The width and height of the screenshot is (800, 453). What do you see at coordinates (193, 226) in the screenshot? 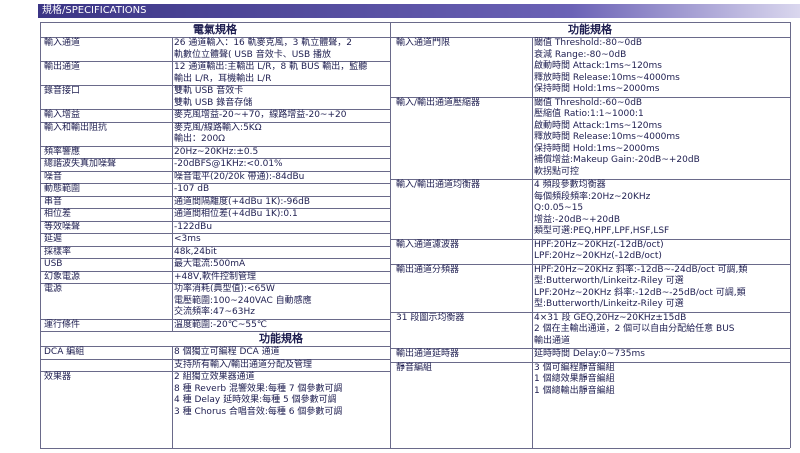
I see `spec-value: -122dBu` at bounding box center [193, 226].